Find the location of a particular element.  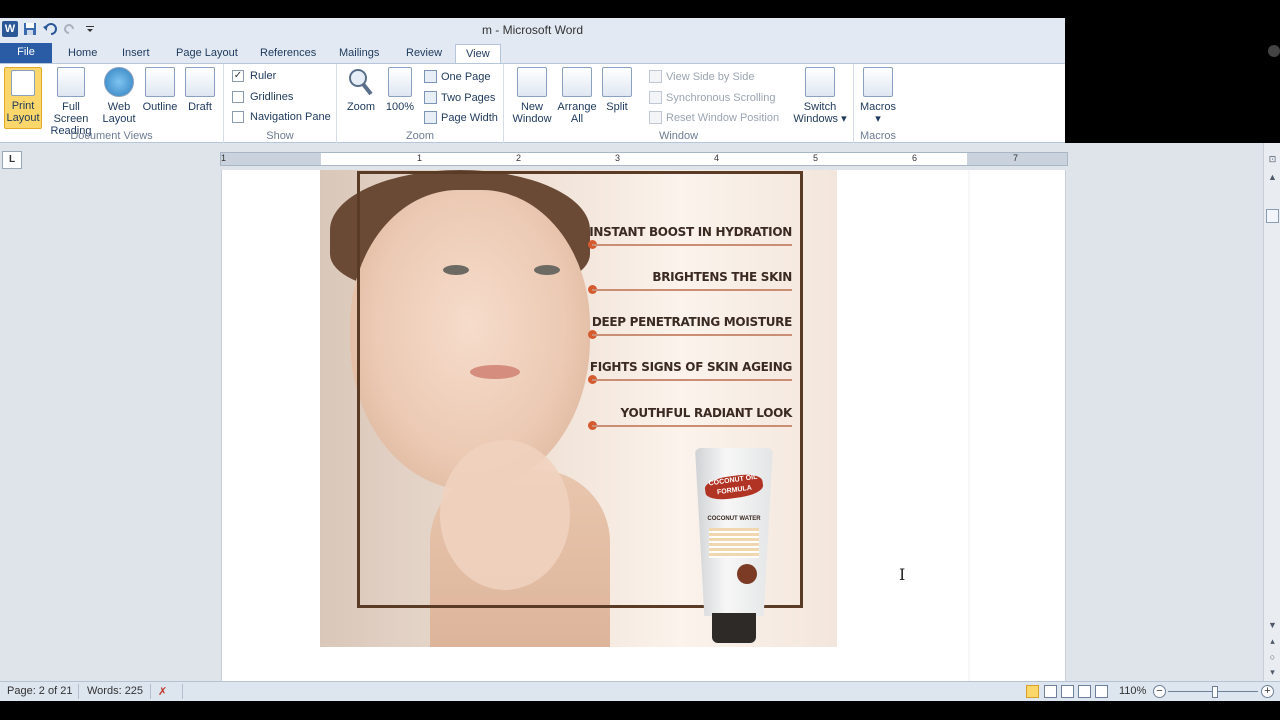

title-bar: W m - Microsoft Word is located at coordinates (532, 30).